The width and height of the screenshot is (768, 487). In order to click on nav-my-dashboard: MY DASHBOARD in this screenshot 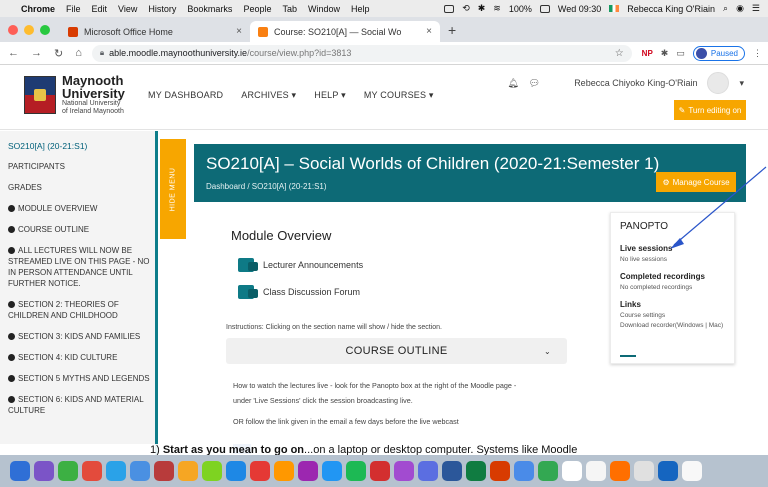, I will do `click(185, 95)`.